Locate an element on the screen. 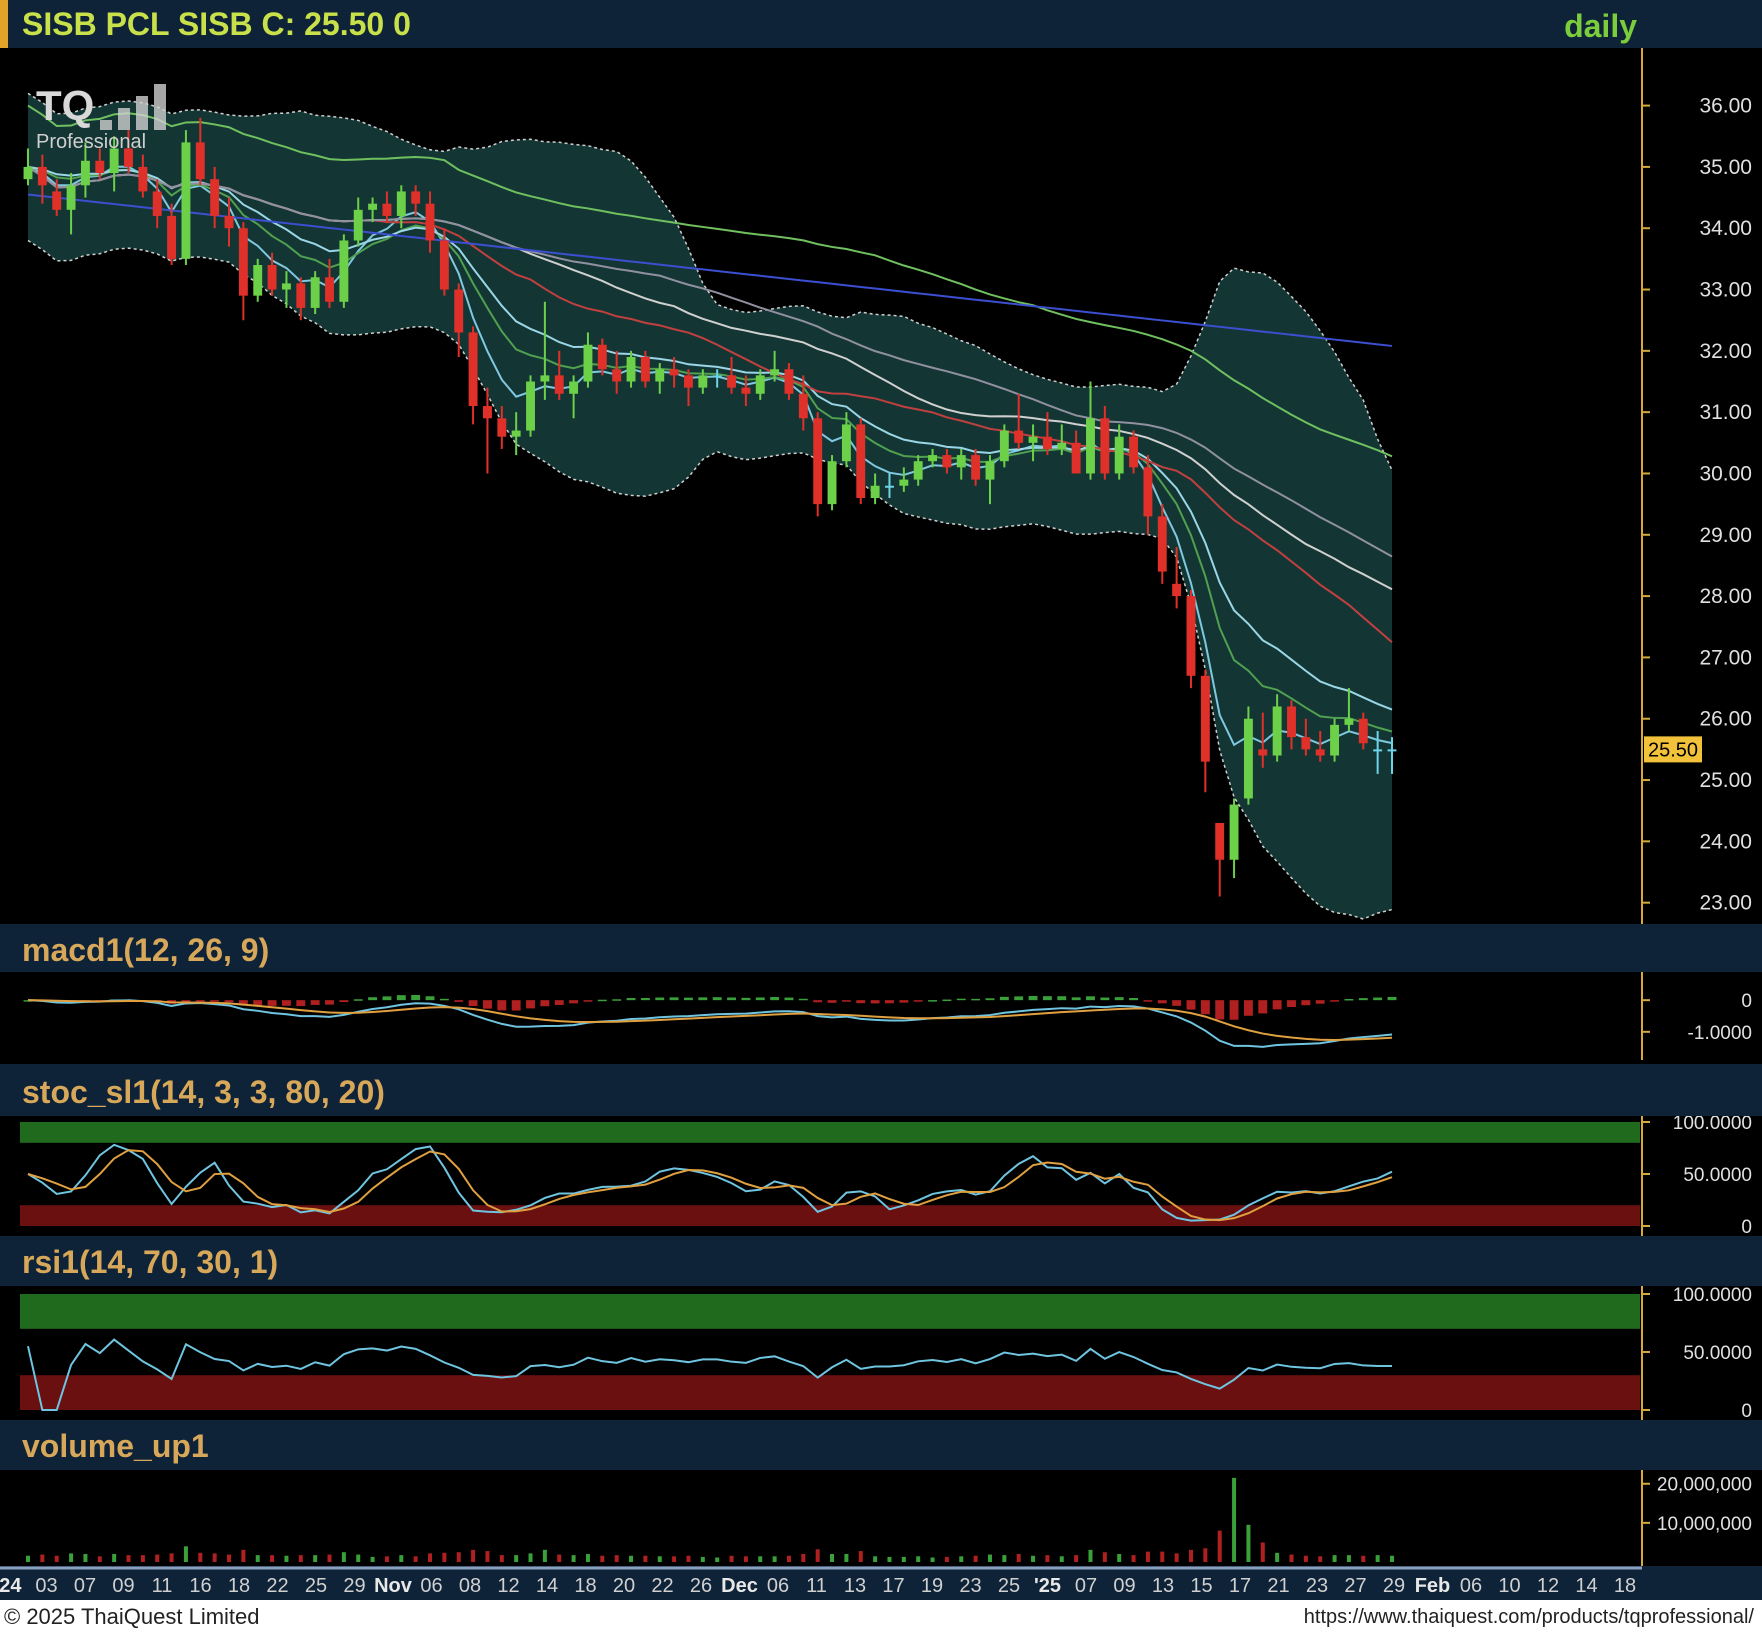  indicator-tick-label: 20,000,000 is located at coordinates (1704, 1485).